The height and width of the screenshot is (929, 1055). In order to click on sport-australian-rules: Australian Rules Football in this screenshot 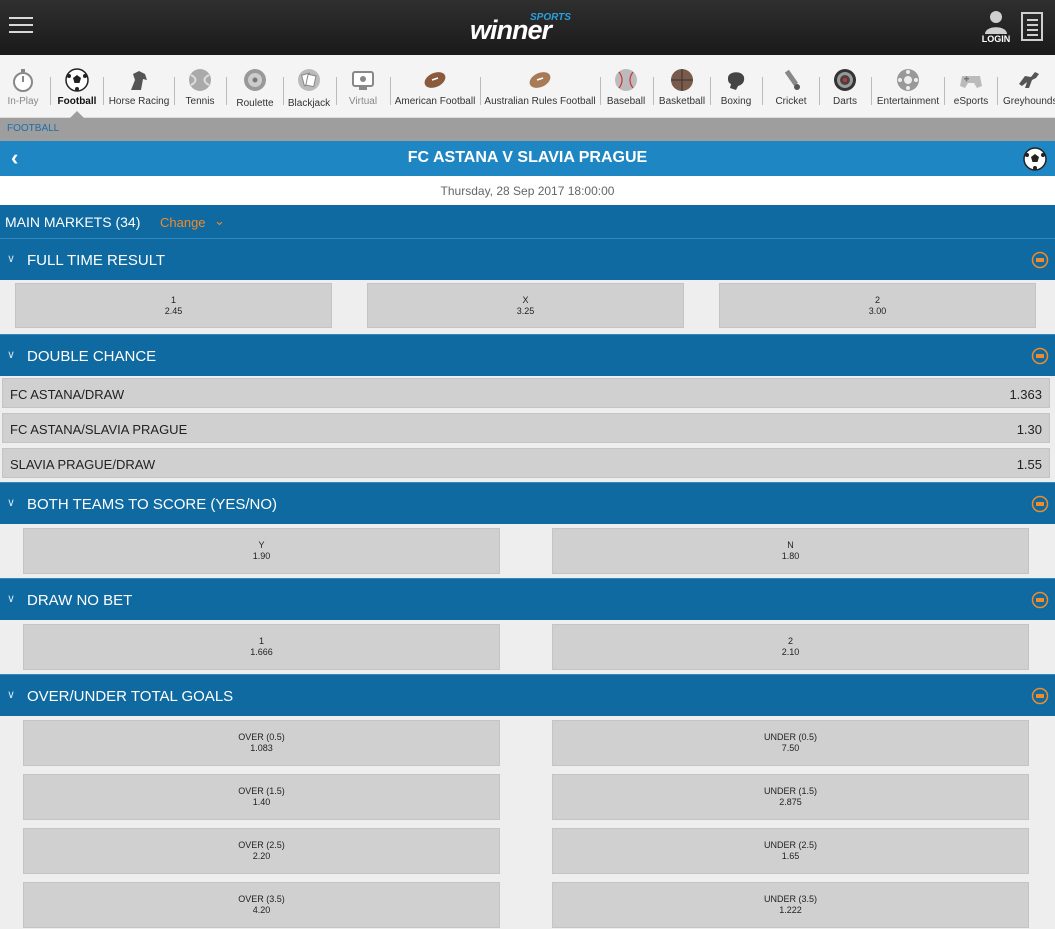, I will do `click(540, 86)`.